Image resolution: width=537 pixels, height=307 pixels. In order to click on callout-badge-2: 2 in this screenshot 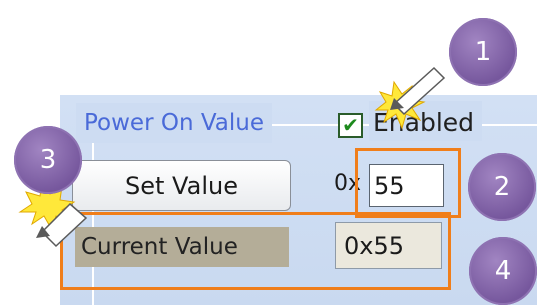, I will do `click(502, 187)`.